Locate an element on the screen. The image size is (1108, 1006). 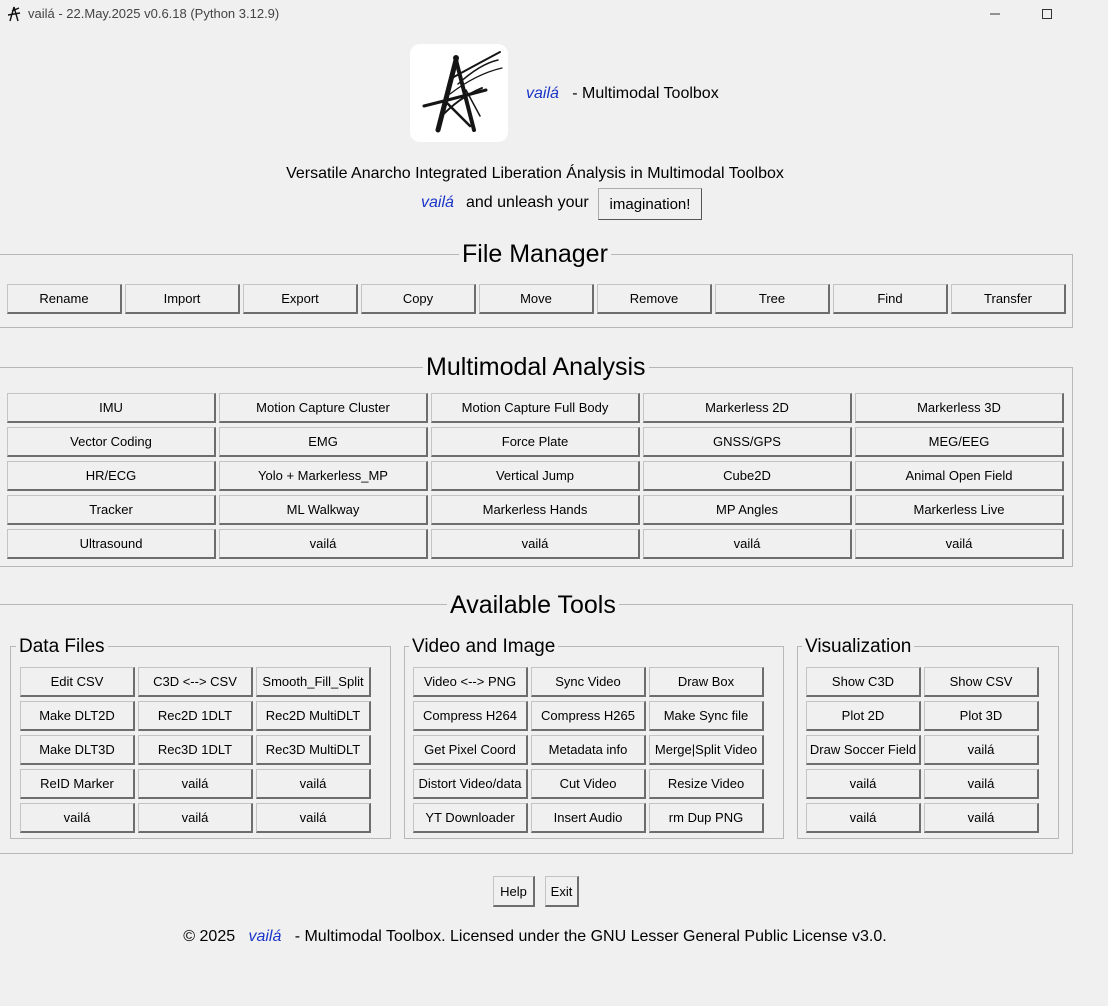
file-manager-rename-button: Rename is located at coordinates (64, 299).